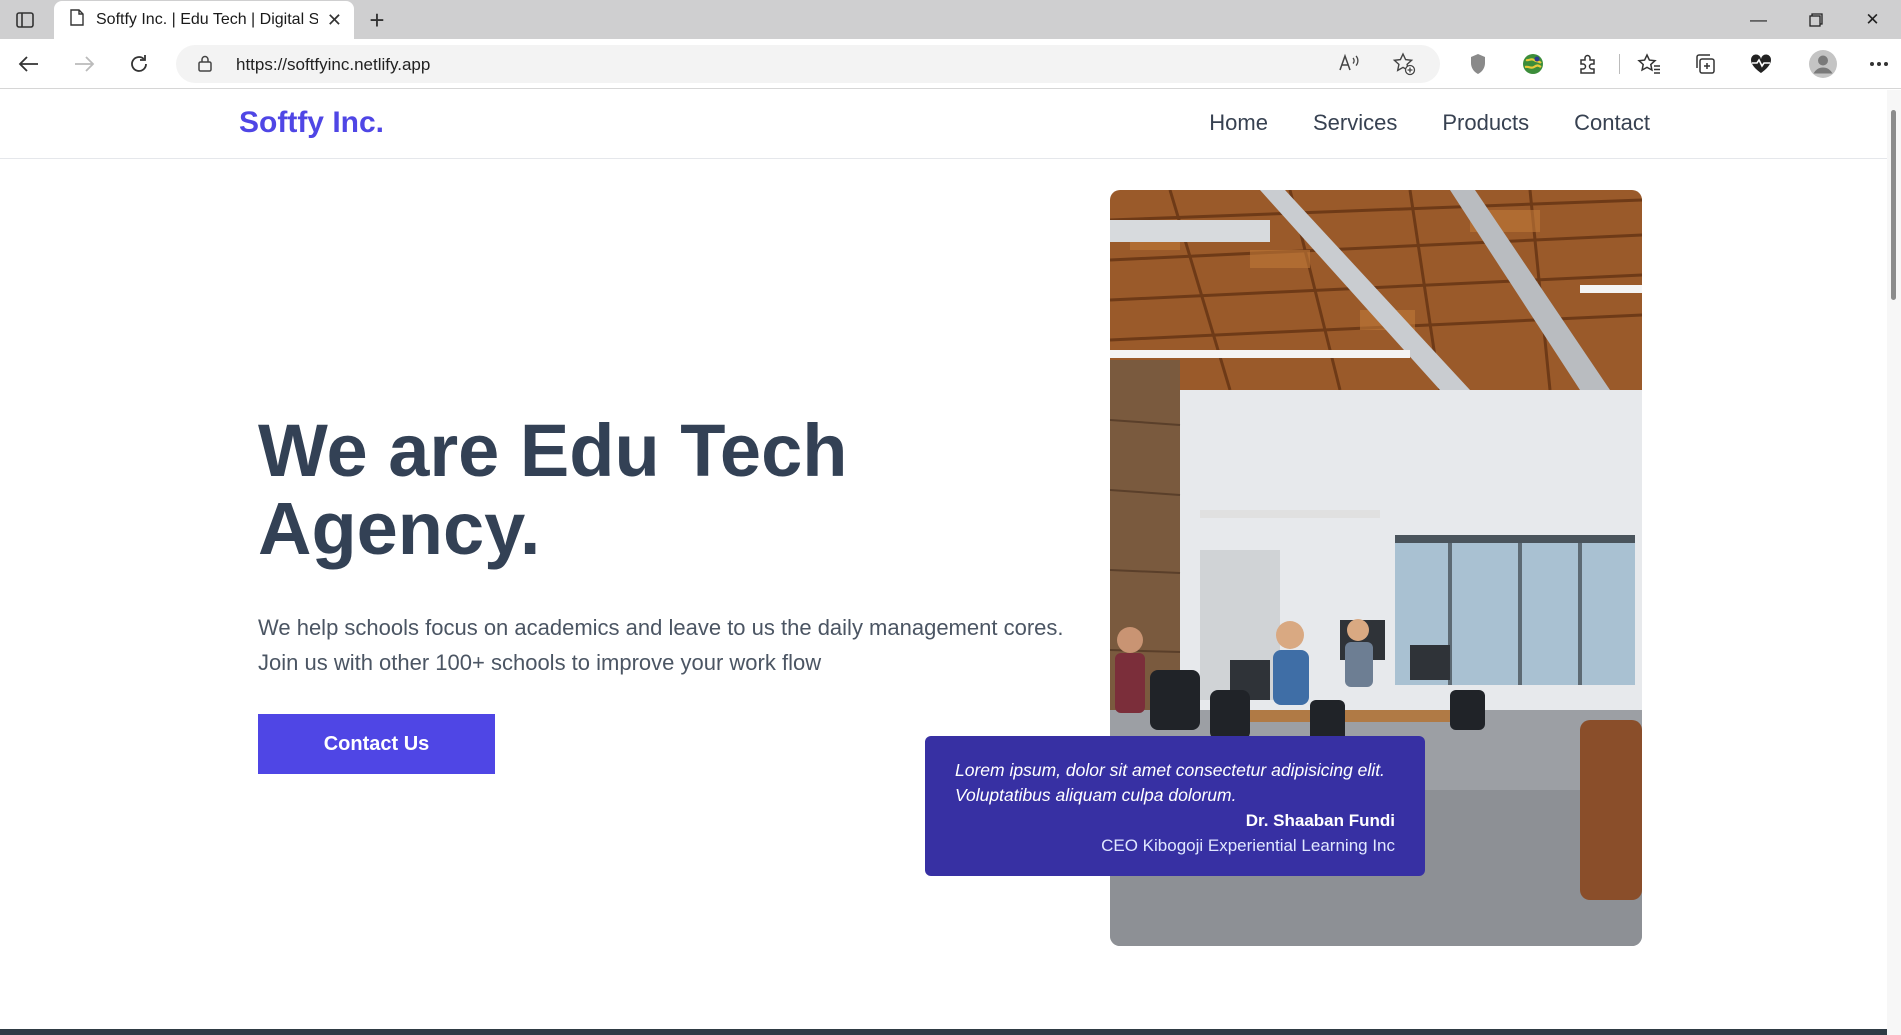 This screenshot has width=1901, height=1035. I want to click on favorites-icon, so click(1649, 64).